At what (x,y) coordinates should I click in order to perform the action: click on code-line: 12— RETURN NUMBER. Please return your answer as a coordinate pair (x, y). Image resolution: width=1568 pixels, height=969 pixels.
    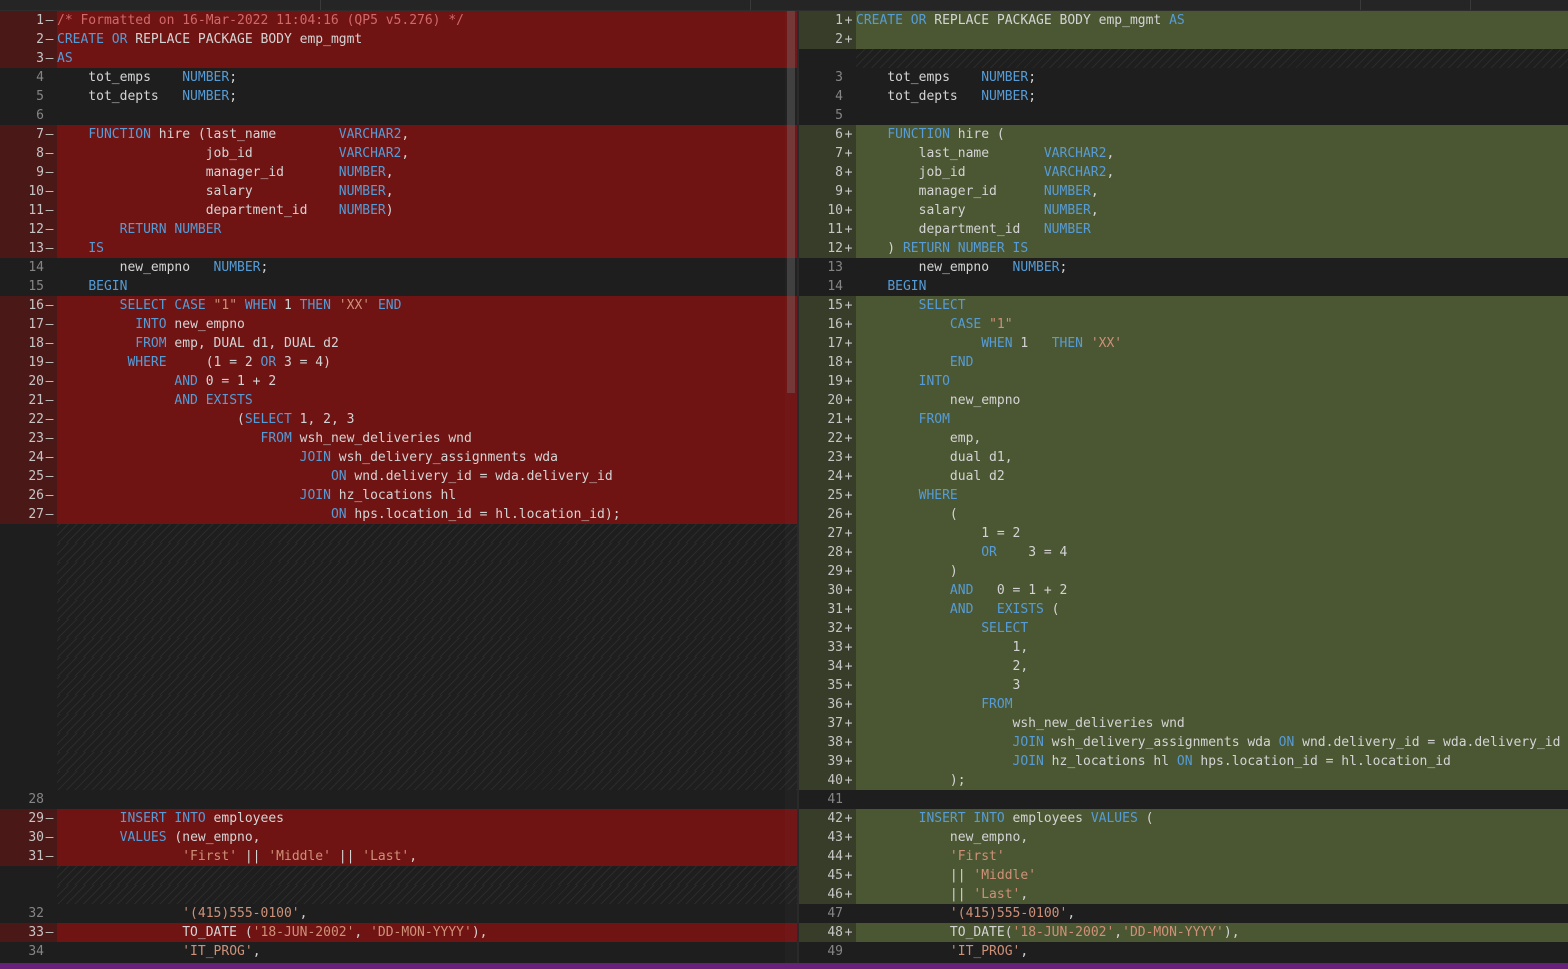
    Looking at the image, I should click on (398, 229).